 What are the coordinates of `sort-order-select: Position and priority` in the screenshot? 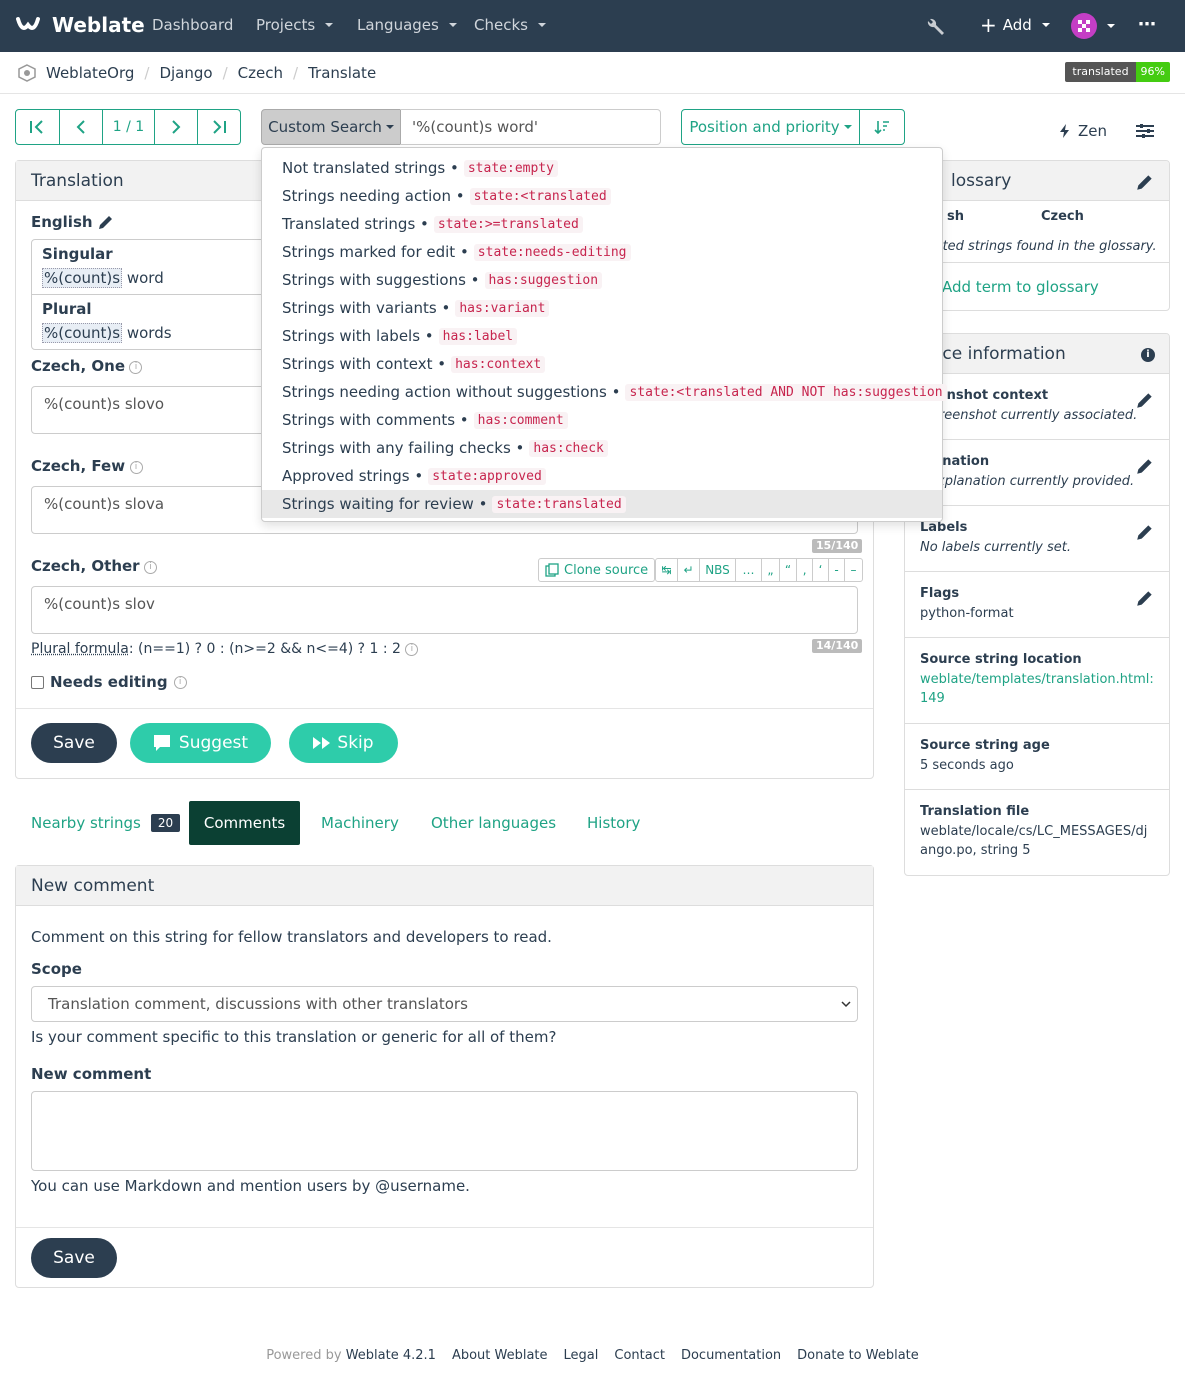 It's located at (771, 127).